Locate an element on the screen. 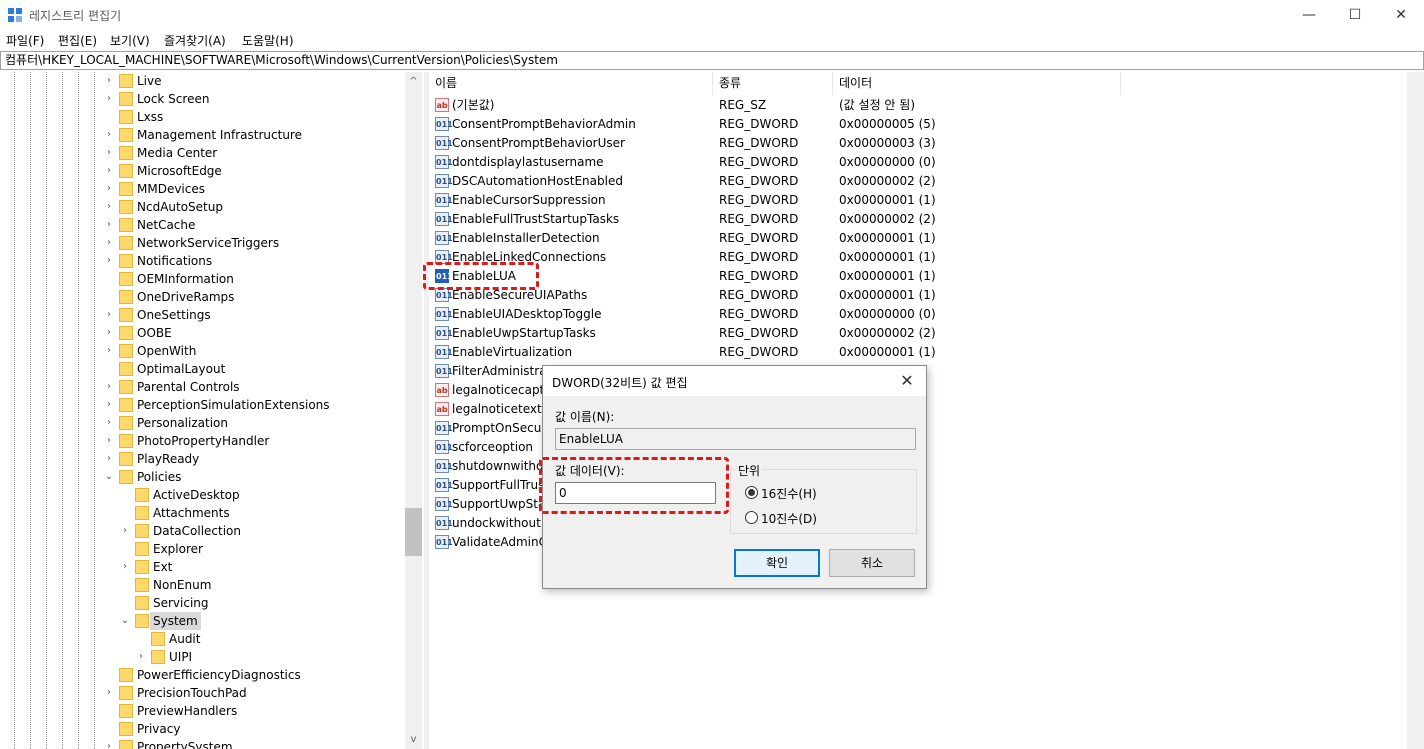  column-type-header: 종류 is located at coordinates (773, 83).